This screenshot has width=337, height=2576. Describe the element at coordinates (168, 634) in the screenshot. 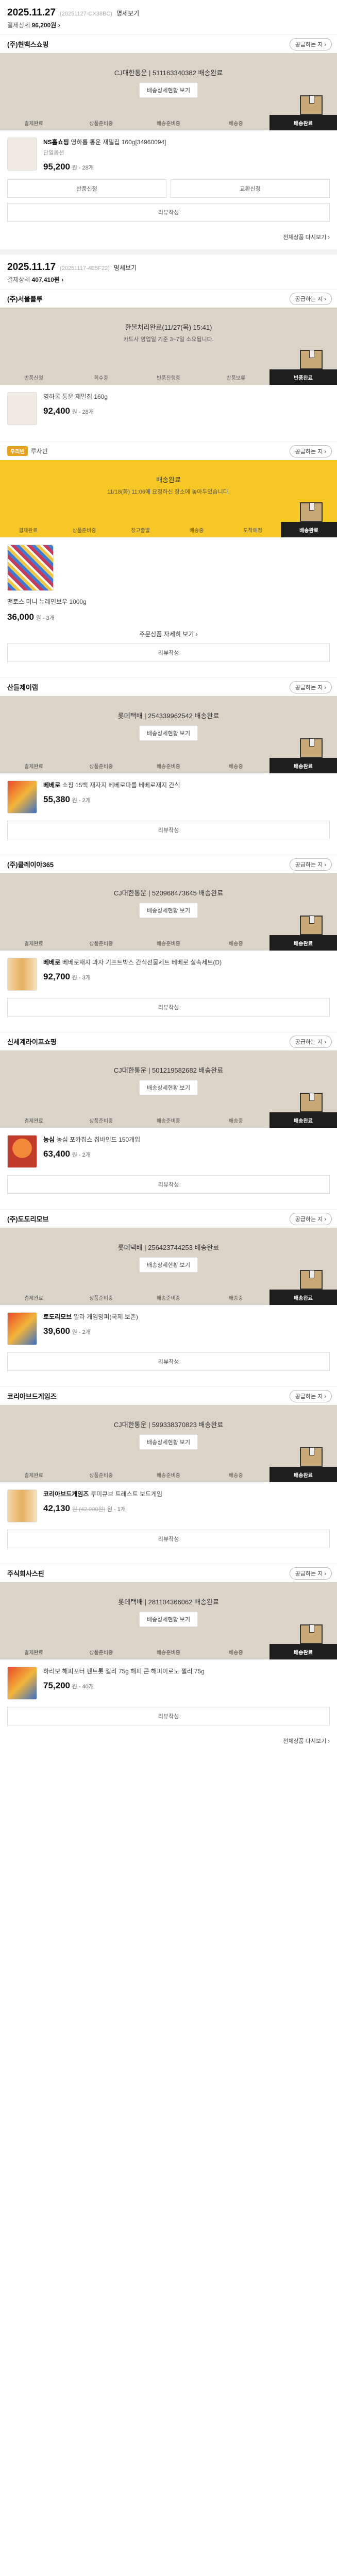

I see `order-detail-more: 주문상품 자세히 보기 ›` at that location.